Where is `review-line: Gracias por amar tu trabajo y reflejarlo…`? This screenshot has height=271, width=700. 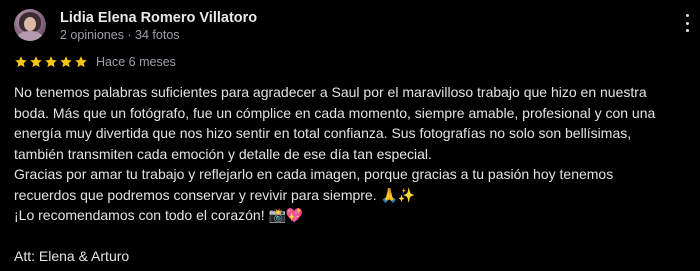 review-line: Gracias por amar tu trabajo y reflejarlo… is located at coordinates (314, 174).